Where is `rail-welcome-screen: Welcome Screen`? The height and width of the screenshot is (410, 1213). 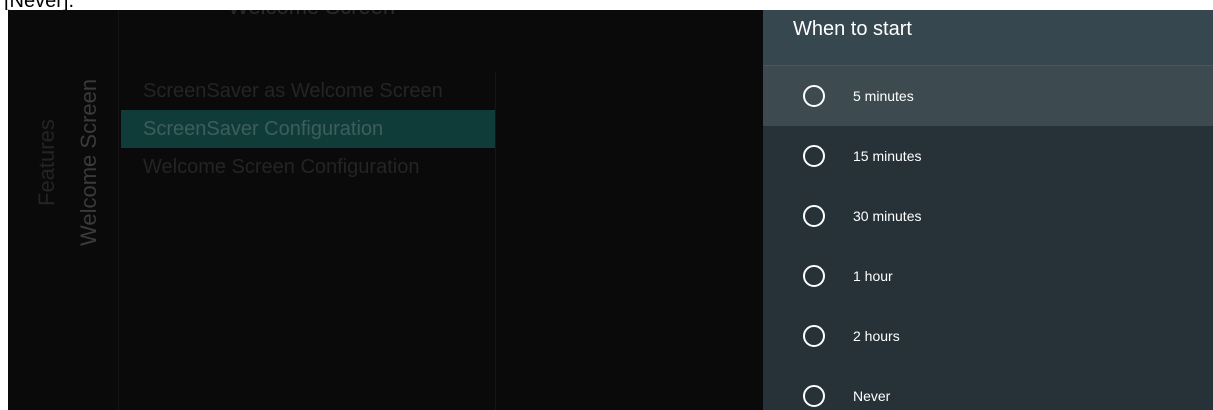
rail-welcome-screen: Welcome Screen is located at coordinates (92, 210).